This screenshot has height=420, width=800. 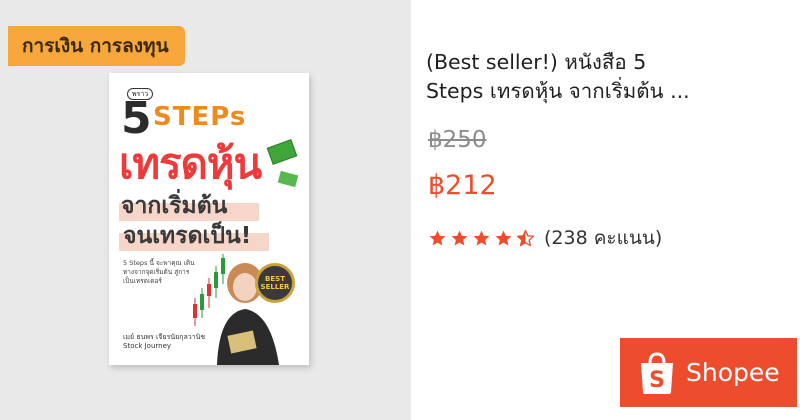 I want to click on rating-count: (238 คะแนน), so click(x=603, y=238).